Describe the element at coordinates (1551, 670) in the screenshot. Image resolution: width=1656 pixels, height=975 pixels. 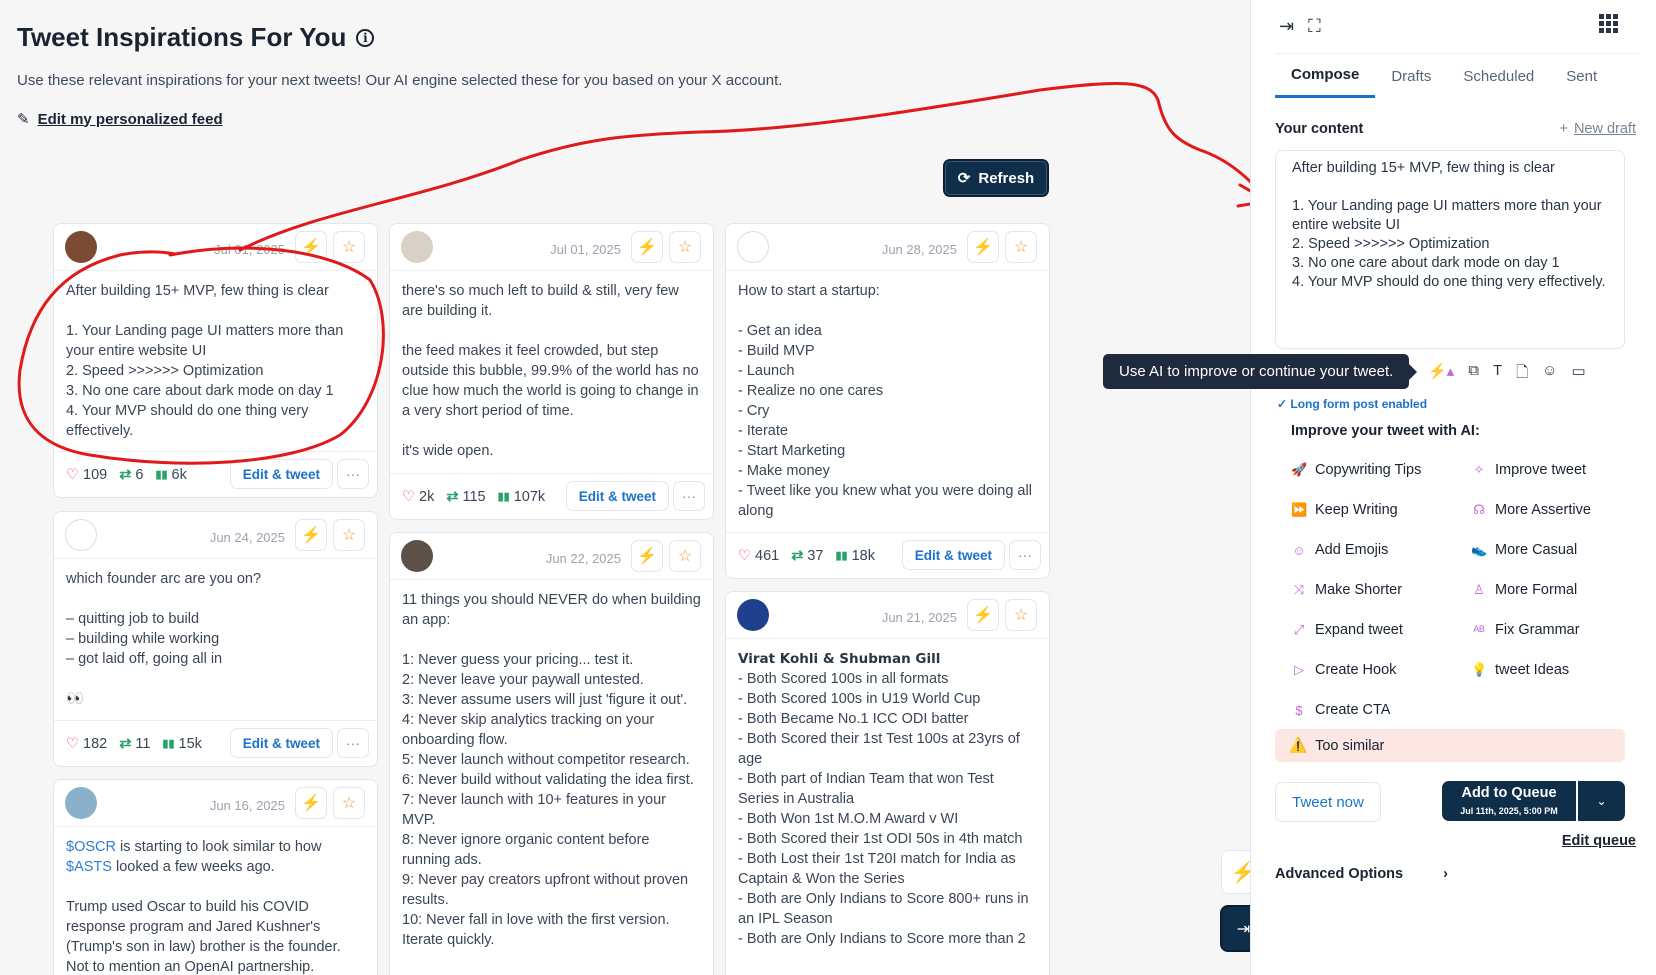
I see `option-tweet-ideas: 💡 tweet Ideas` at that location.